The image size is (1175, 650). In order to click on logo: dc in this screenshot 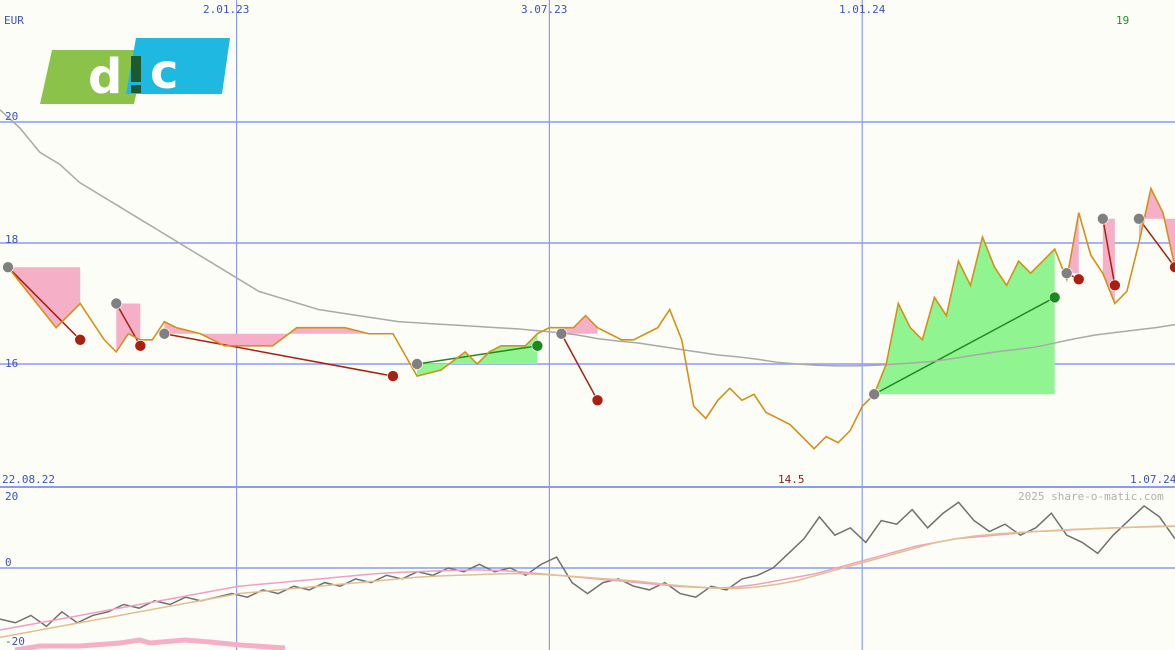, I will do `click(135, 71)`.